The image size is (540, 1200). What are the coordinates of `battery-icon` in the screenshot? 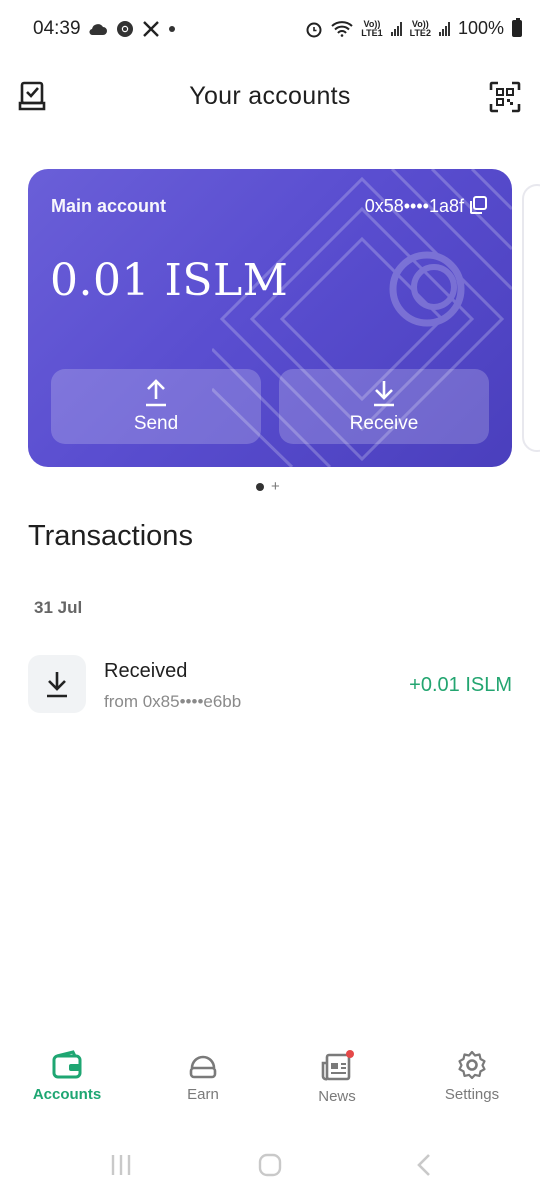 It's located at (517, 27).